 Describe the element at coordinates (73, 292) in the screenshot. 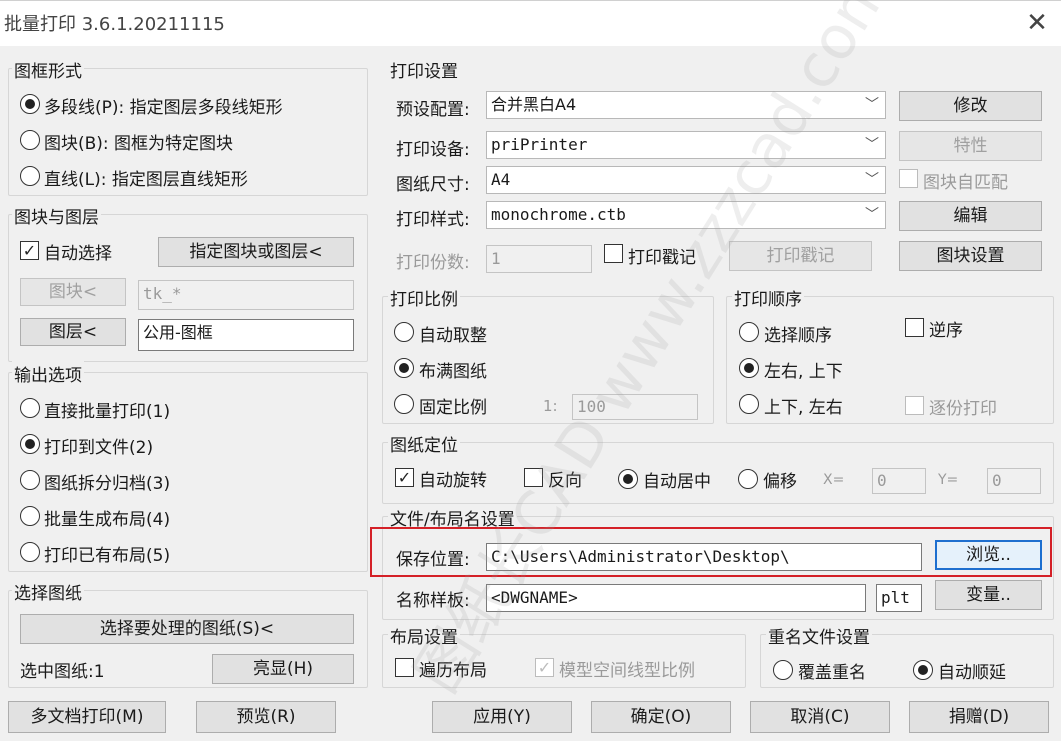

I see `block-pick-button: 图块<` at that location.